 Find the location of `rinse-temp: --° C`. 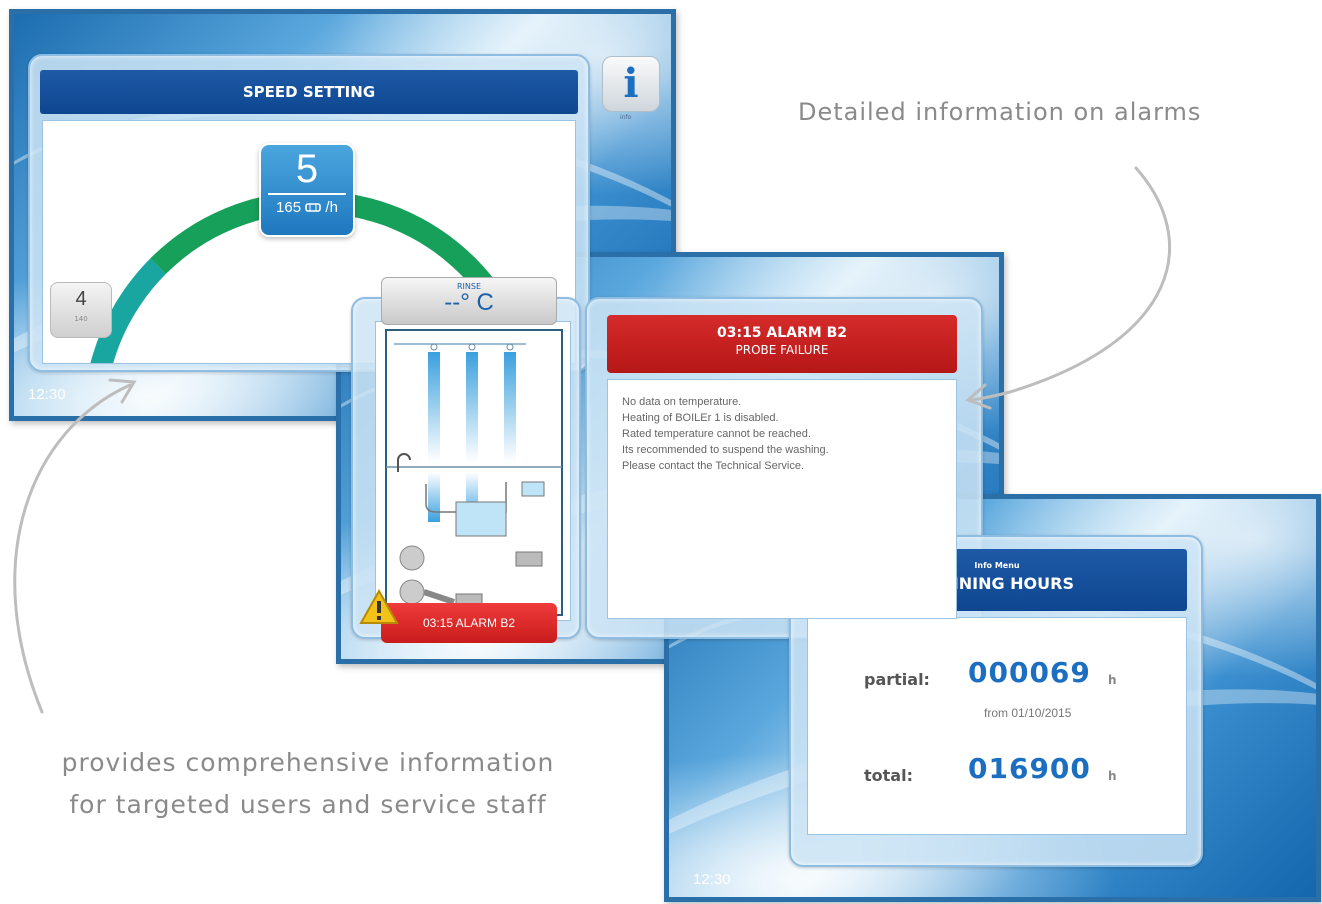

rinse-temp: --° C is located at coordinates (469, 302).